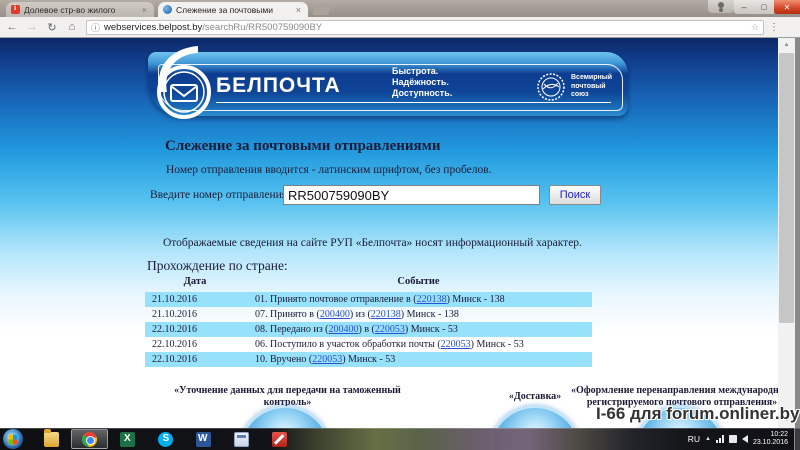 Image resolution: width=800 pixels, height=450 pixels. Describe the element at coordinates (575, 195) in the screenshot. I see `search-button: Поиск` at that location.